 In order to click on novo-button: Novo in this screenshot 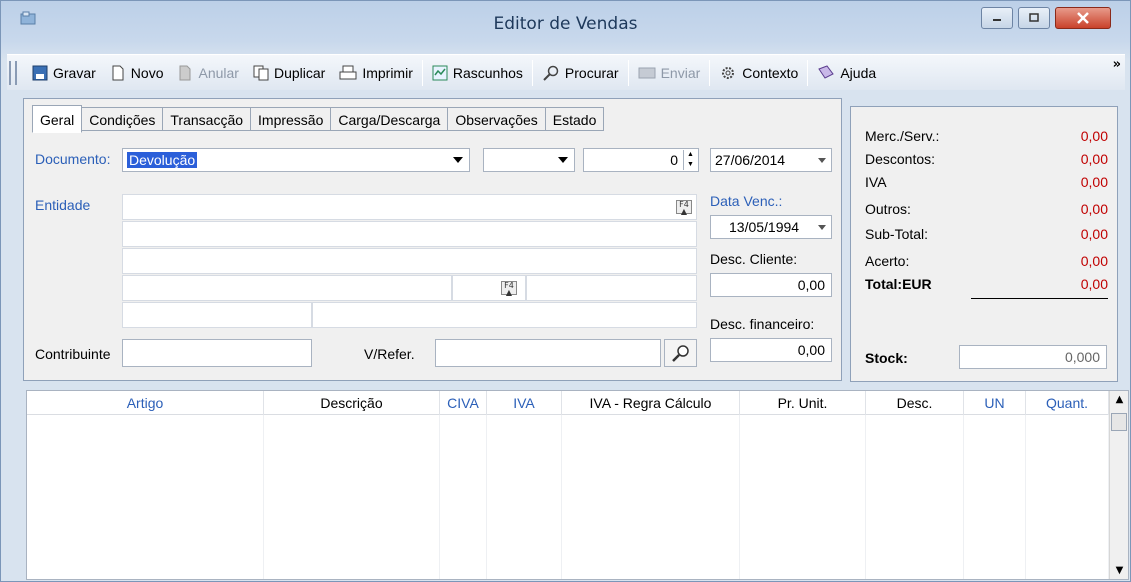, I will do `click(137, 73)`.